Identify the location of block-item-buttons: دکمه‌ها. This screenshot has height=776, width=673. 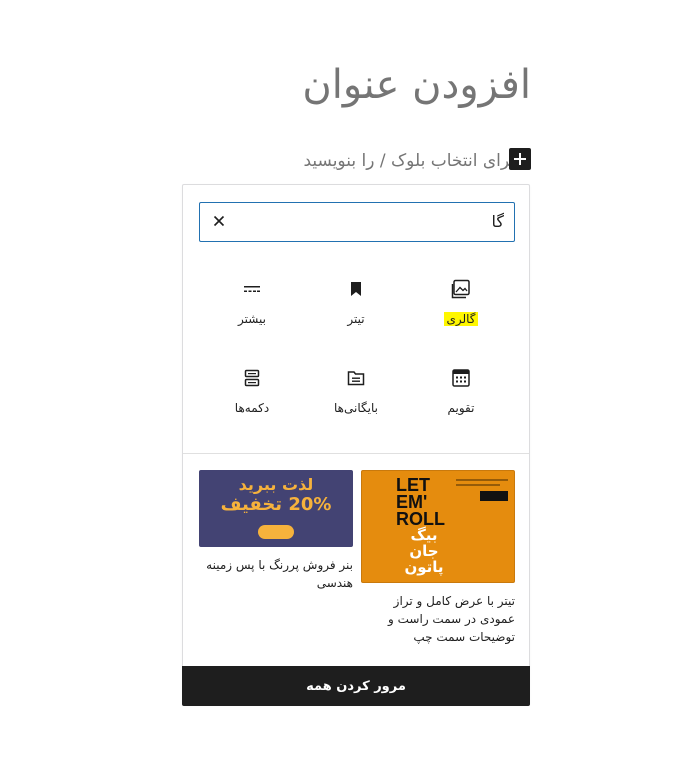
(252, 401).